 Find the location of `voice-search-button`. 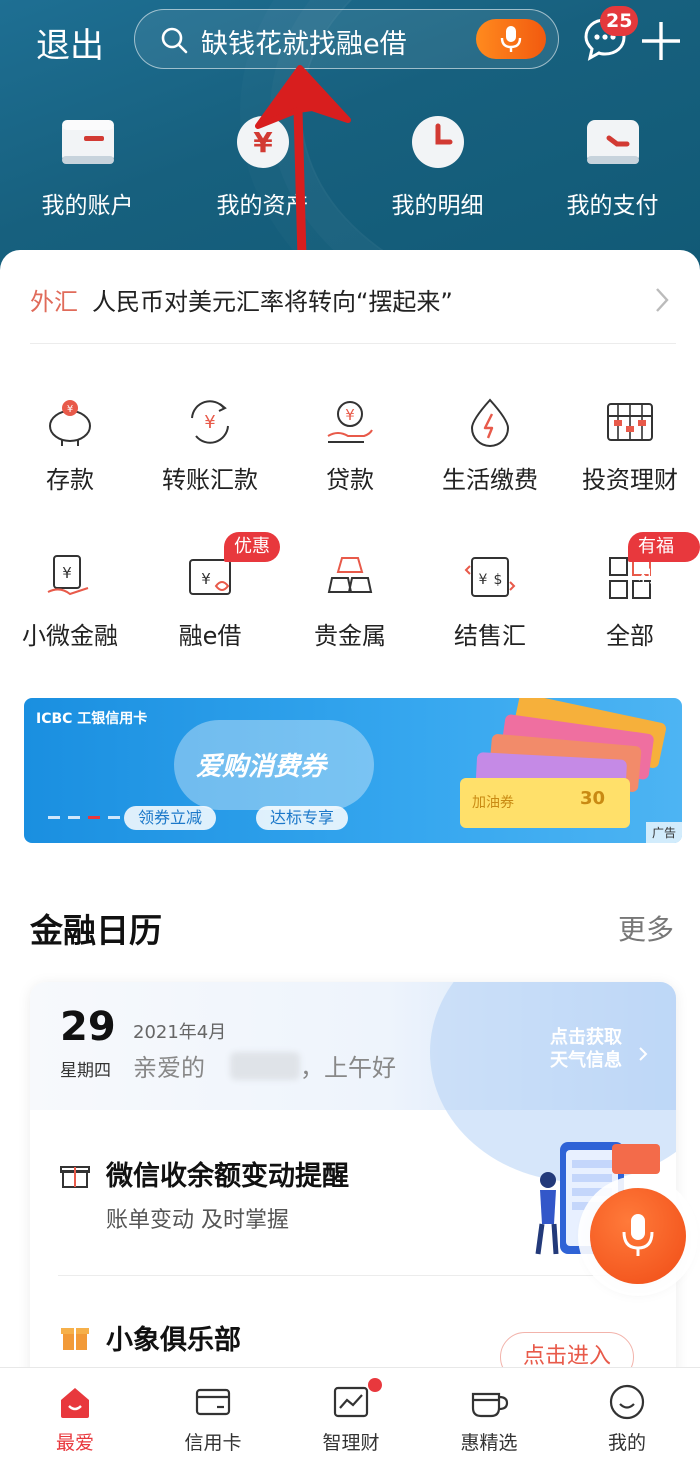

voice-search-button is located at coordinates (511, 39).